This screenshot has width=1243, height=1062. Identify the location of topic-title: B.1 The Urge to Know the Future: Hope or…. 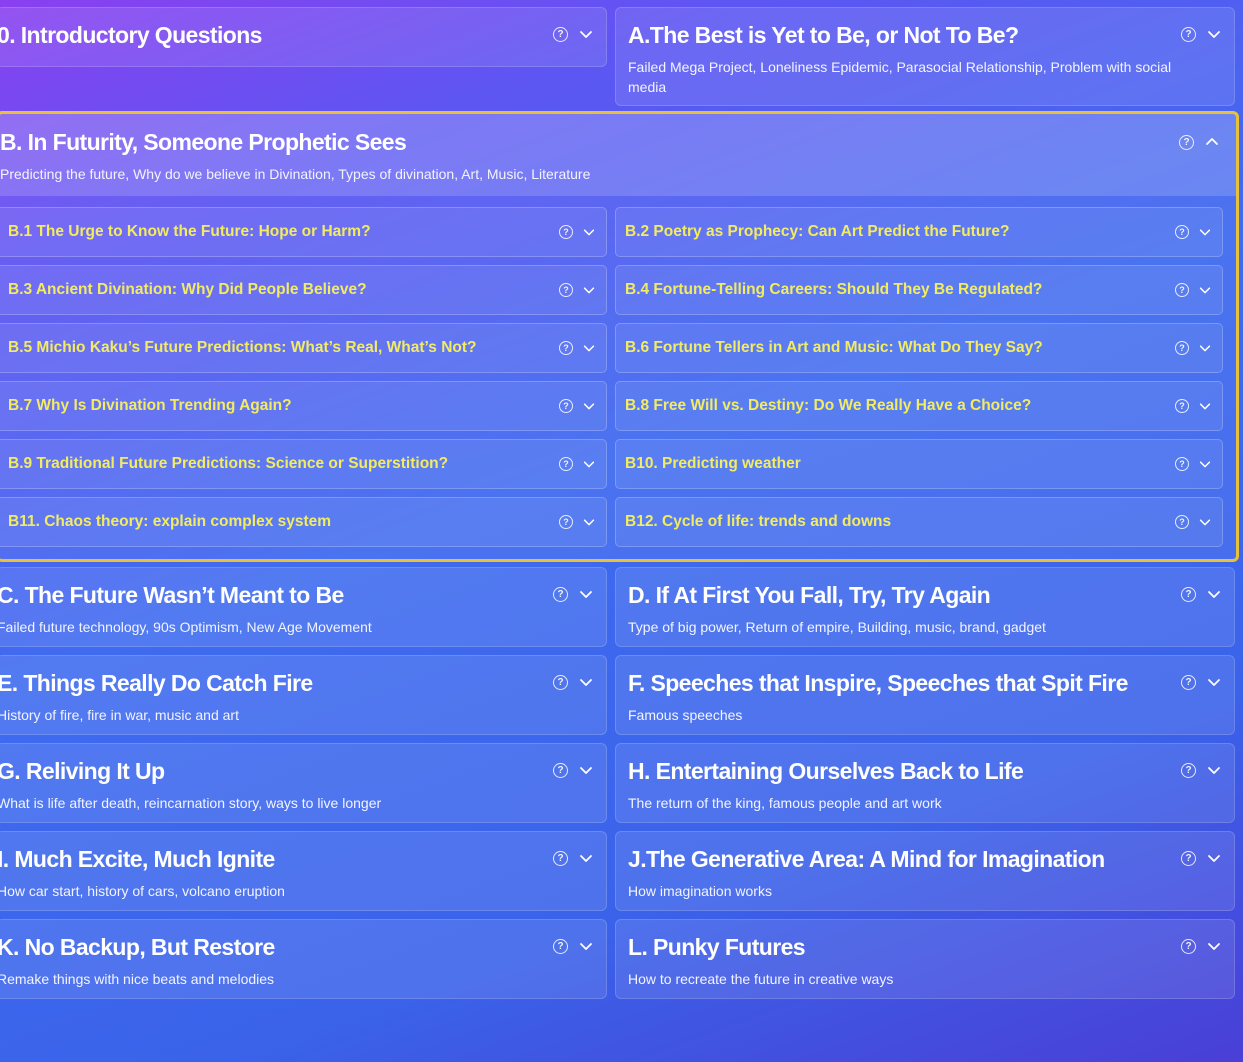
(189, 231).